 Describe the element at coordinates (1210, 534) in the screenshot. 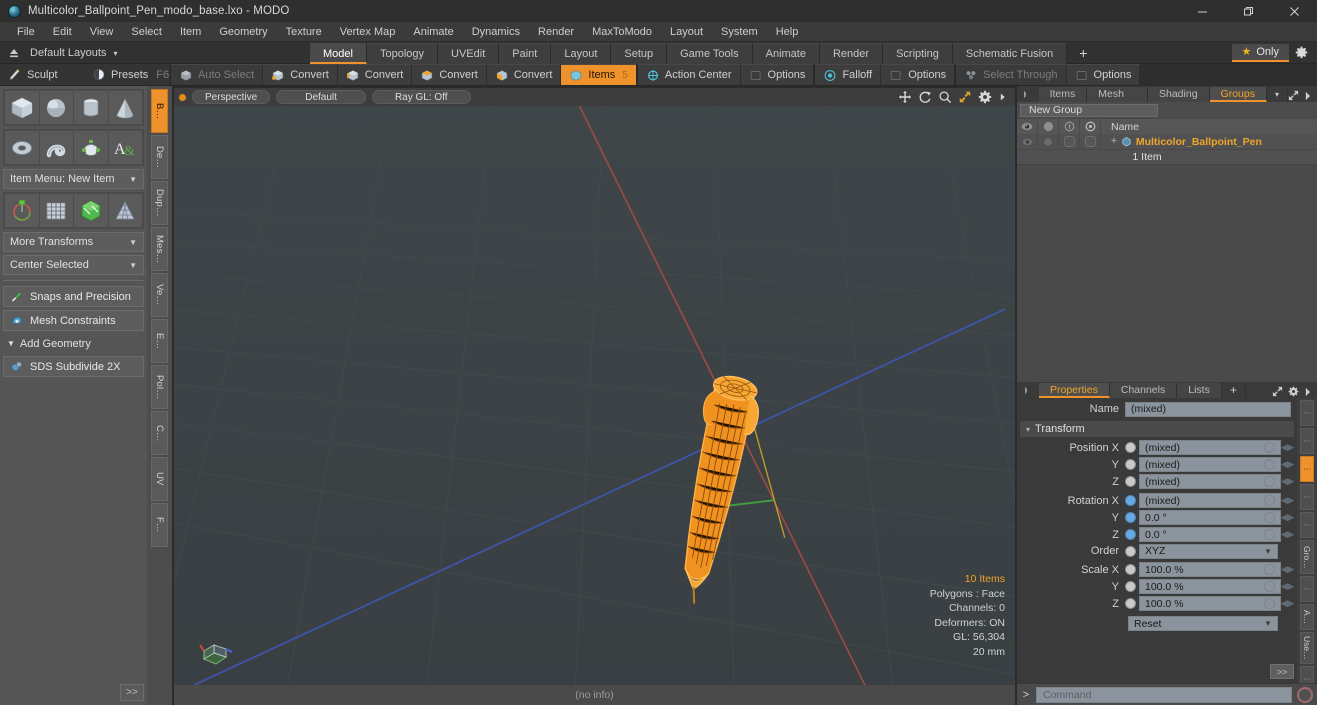

I see `rotation-z-input: 0.0 °` at that location.